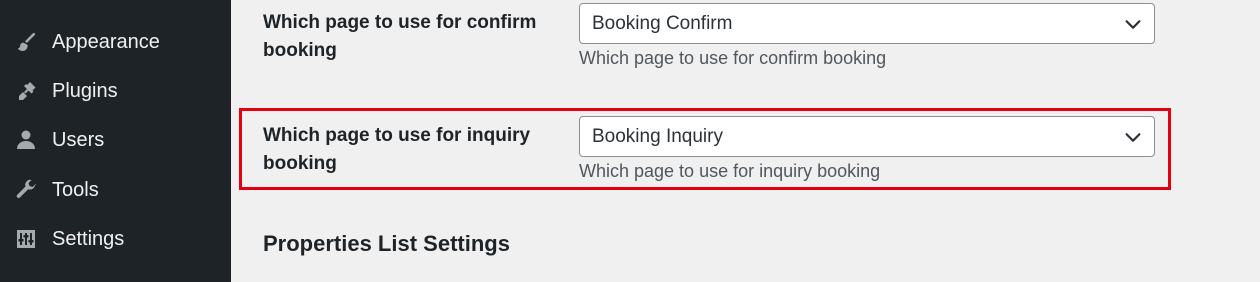  What do you see at coordinates (106, 41) in the screenshot?
I see `sidebar-item-label: Appearance` at bounding box center [106, 41].